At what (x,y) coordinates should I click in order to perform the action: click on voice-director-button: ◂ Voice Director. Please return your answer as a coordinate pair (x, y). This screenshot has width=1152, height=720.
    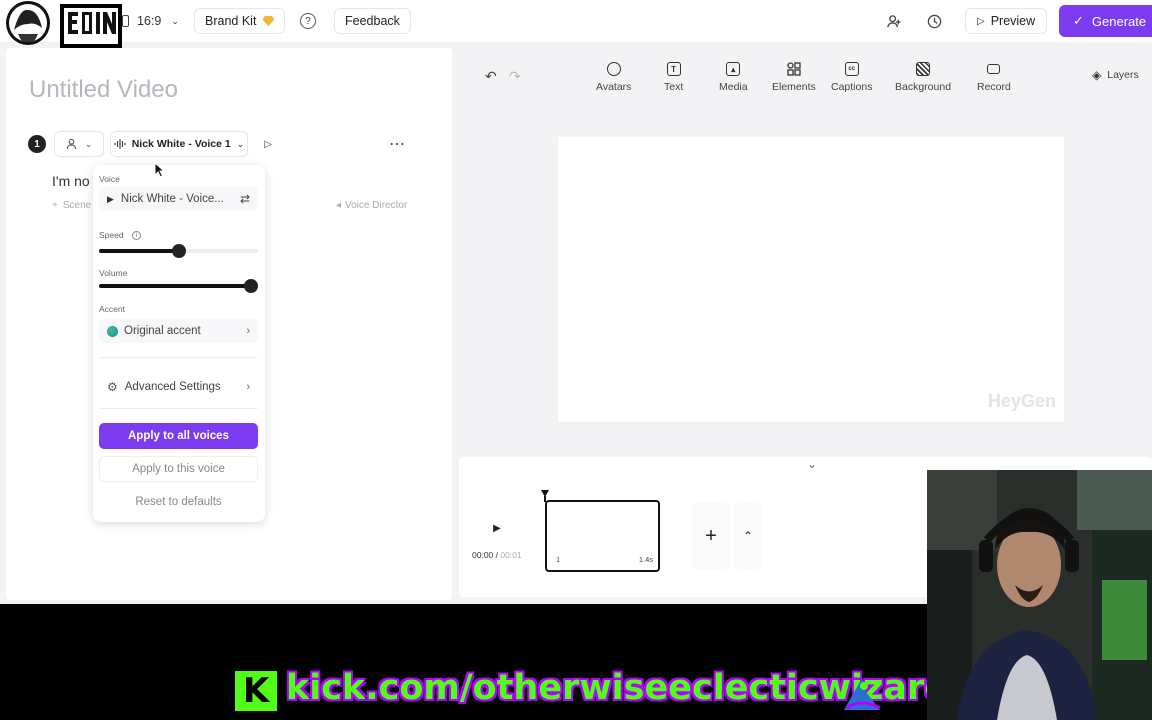
    Looking at the image, I should click on (371, 205).